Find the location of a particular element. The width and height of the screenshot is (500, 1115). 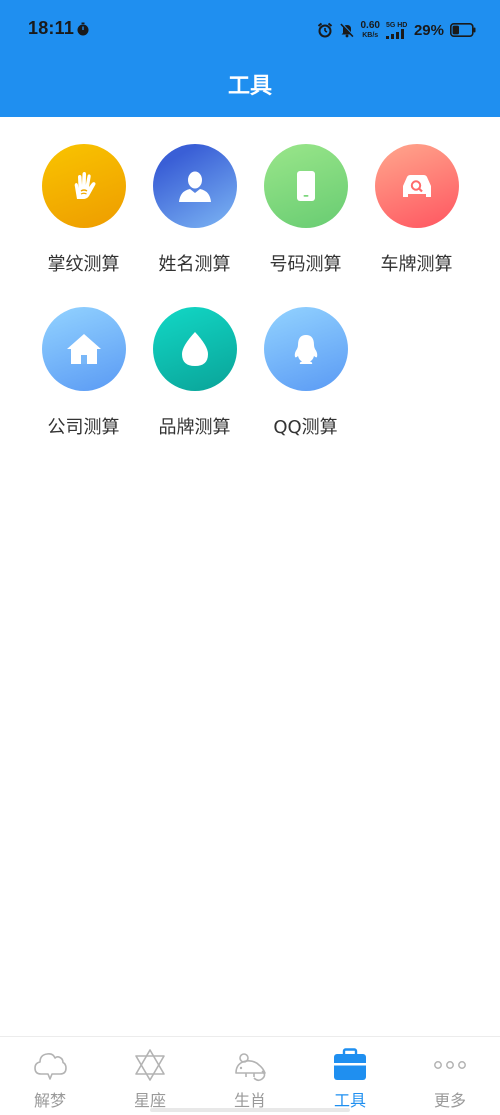

tool-number-reading: 号码测算 is located at coordinates (305, 214).